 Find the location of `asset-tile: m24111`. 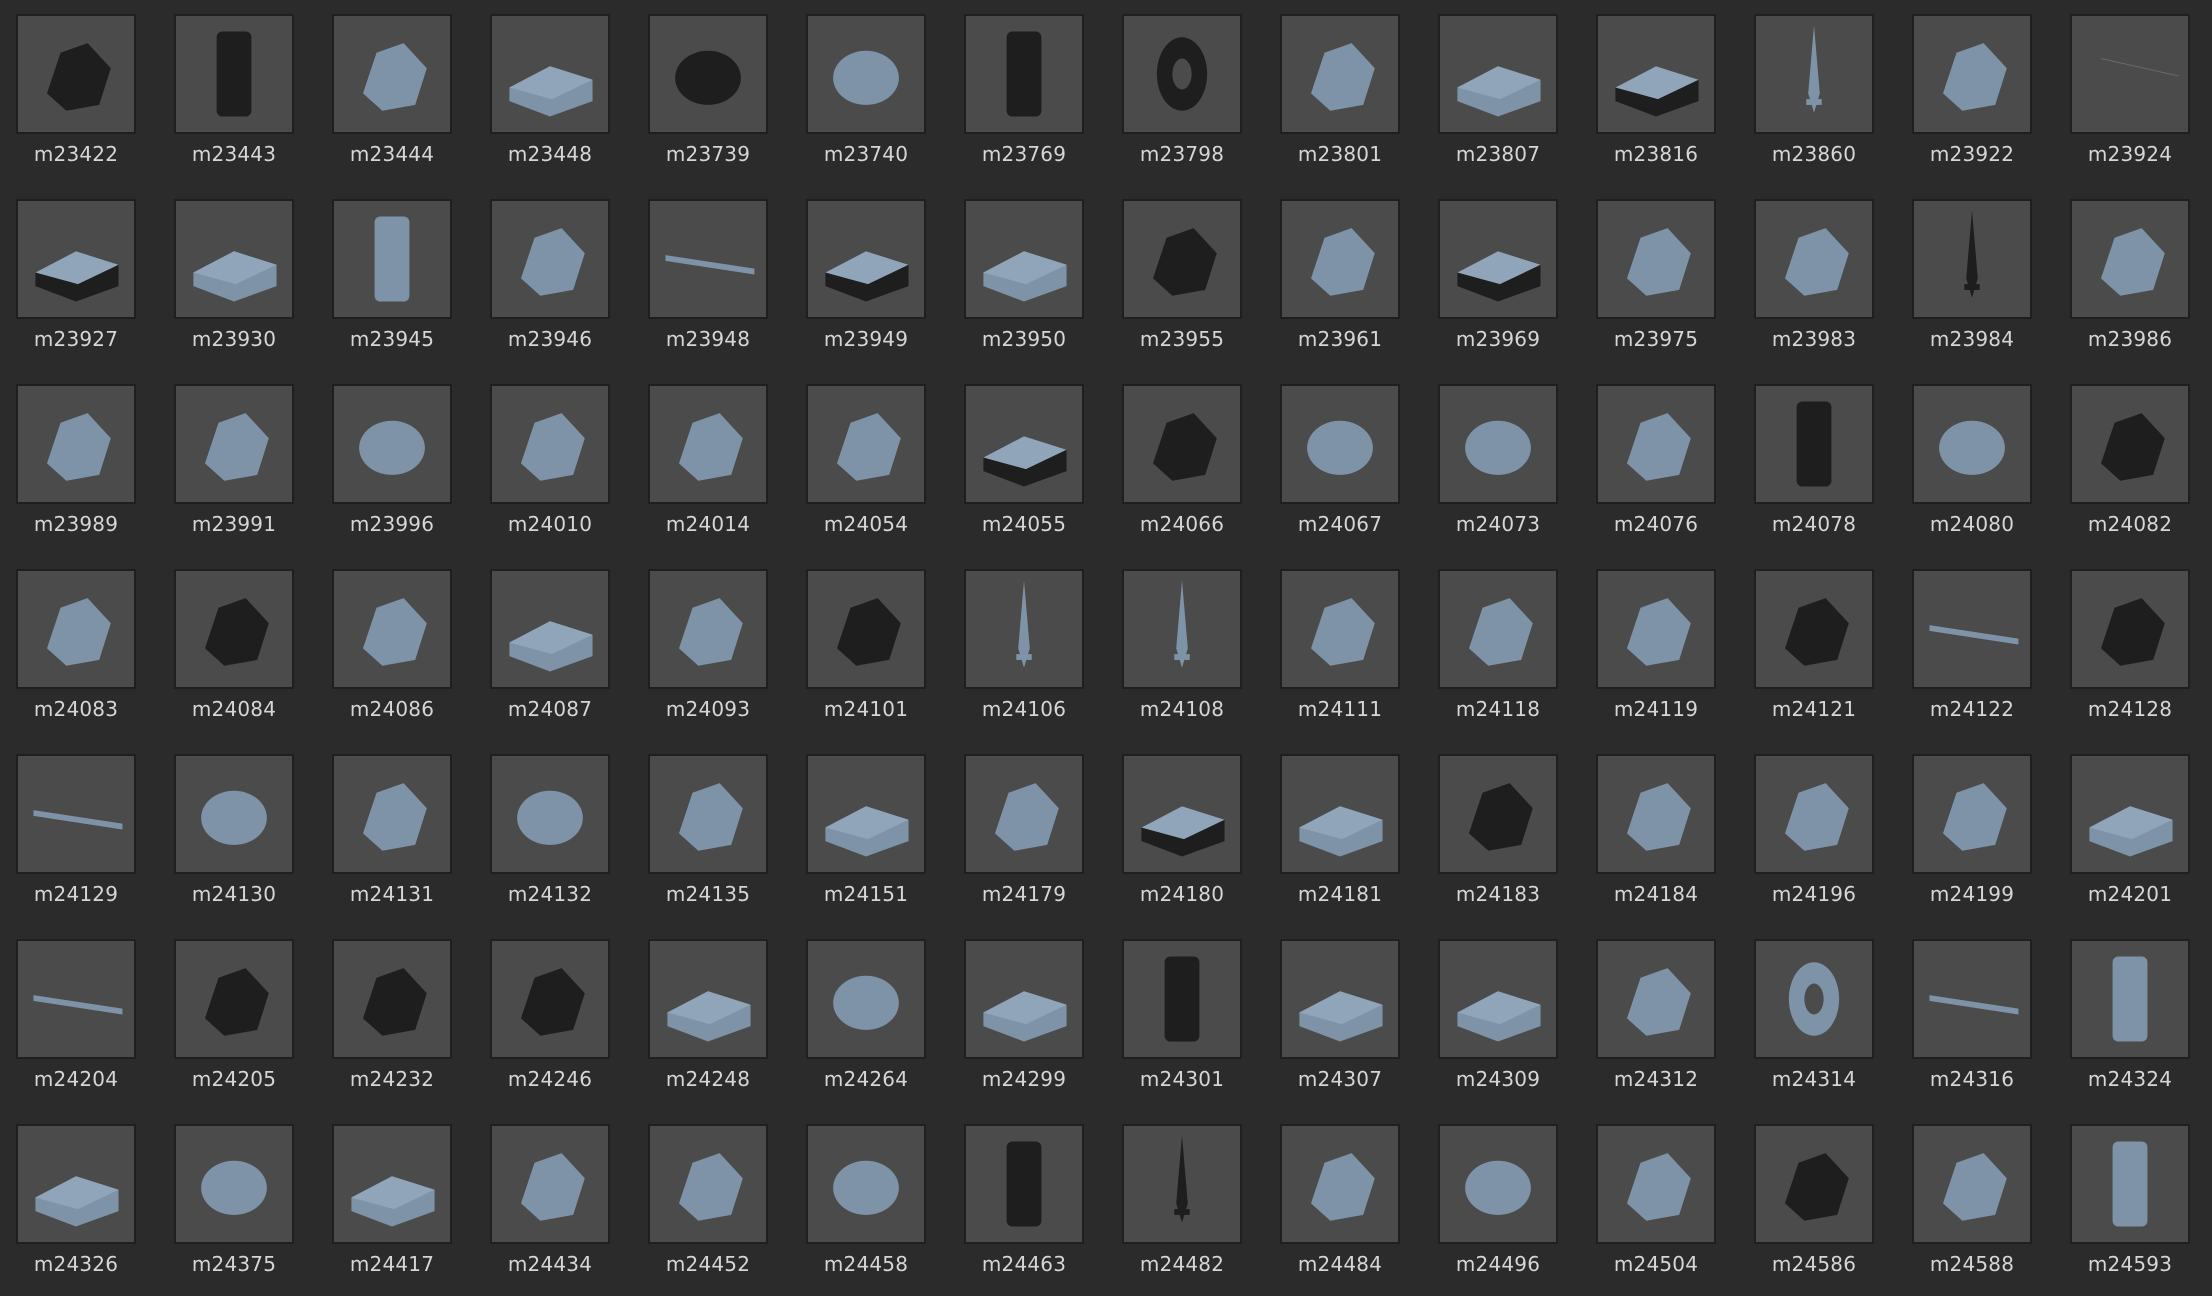

asset-tile: m24111 is located at coordinates (1343, 641).